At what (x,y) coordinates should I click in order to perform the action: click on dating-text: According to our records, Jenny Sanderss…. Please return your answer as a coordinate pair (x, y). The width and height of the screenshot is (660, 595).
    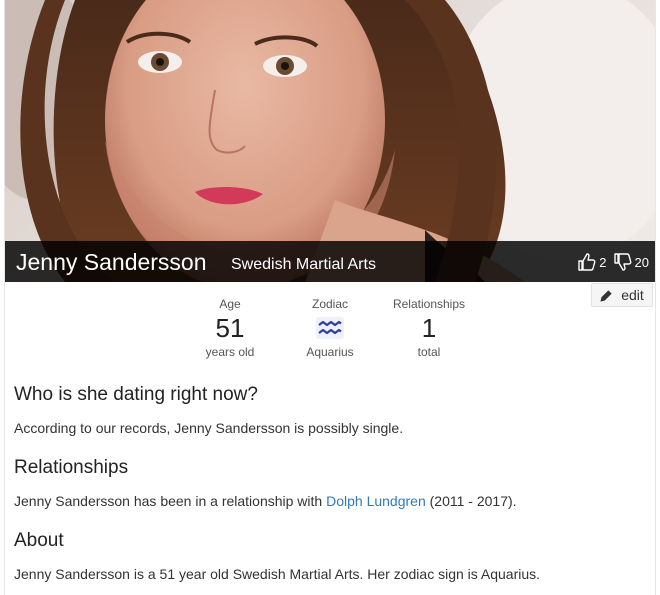
    Looking at the image, I should click on (209, 428).